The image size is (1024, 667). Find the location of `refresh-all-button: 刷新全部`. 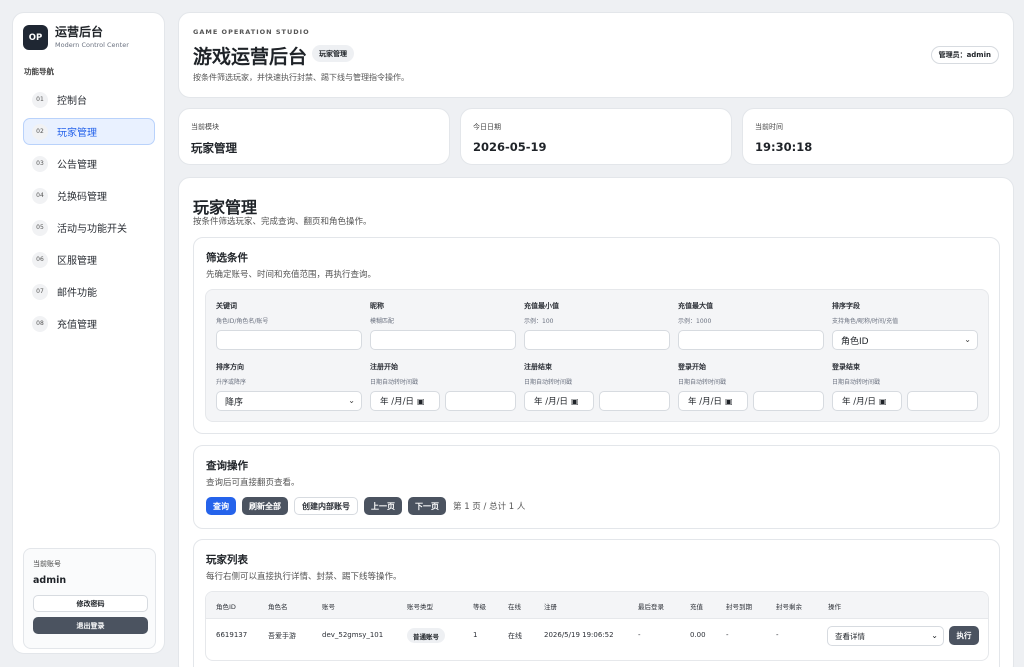

refresh-all-button: 刷新全部 is located at coordinates (265, 506).